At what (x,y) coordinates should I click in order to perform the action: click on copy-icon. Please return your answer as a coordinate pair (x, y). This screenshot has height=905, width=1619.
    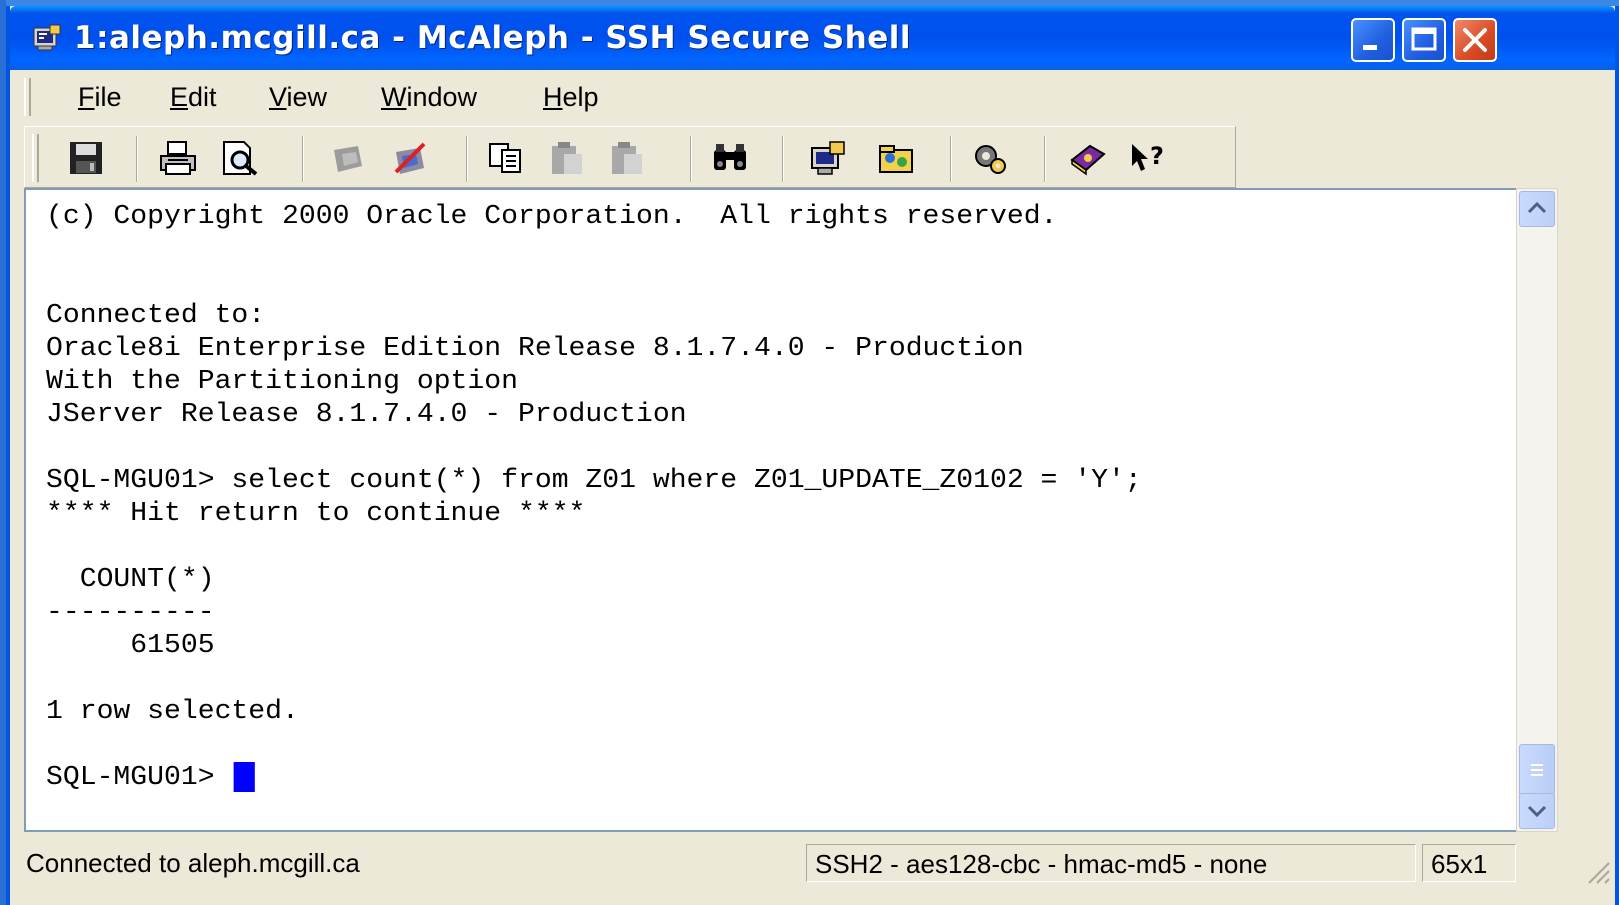
    Looking at the image, I should click on (506, 158).